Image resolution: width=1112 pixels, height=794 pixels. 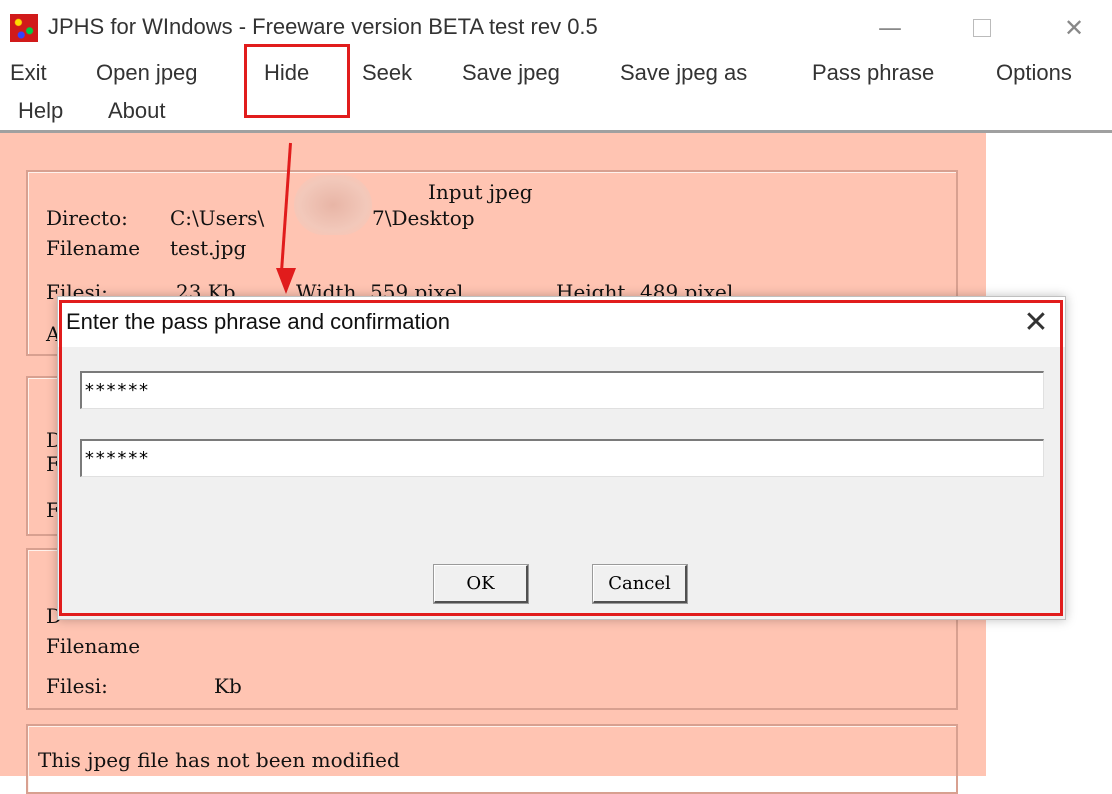 I want to click on maximize-icon, so click(x=982, y=28).